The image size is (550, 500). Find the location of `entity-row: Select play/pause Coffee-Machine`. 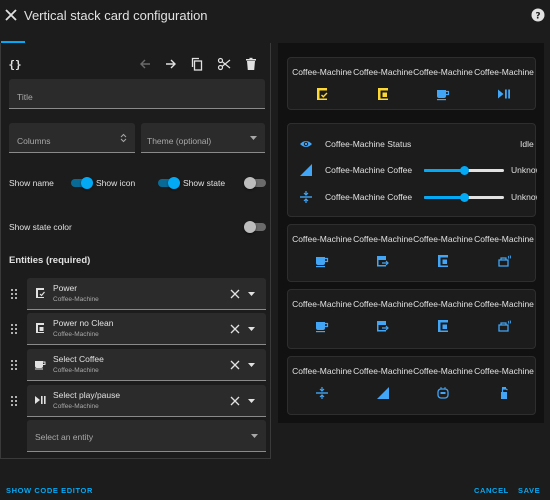

entity-row: Select play/pause Coffee-Machine is located at coordinates (135, 401).